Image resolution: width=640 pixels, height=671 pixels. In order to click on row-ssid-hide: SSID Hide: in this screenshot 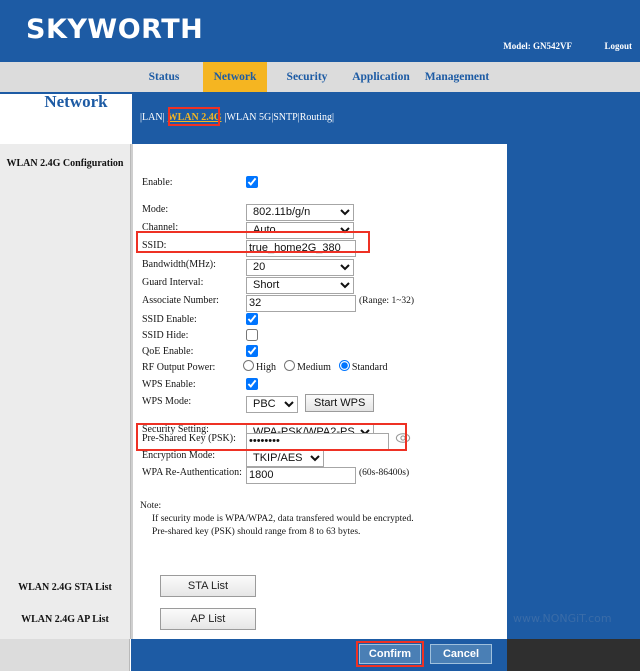, I will do `click(321, 336)`.